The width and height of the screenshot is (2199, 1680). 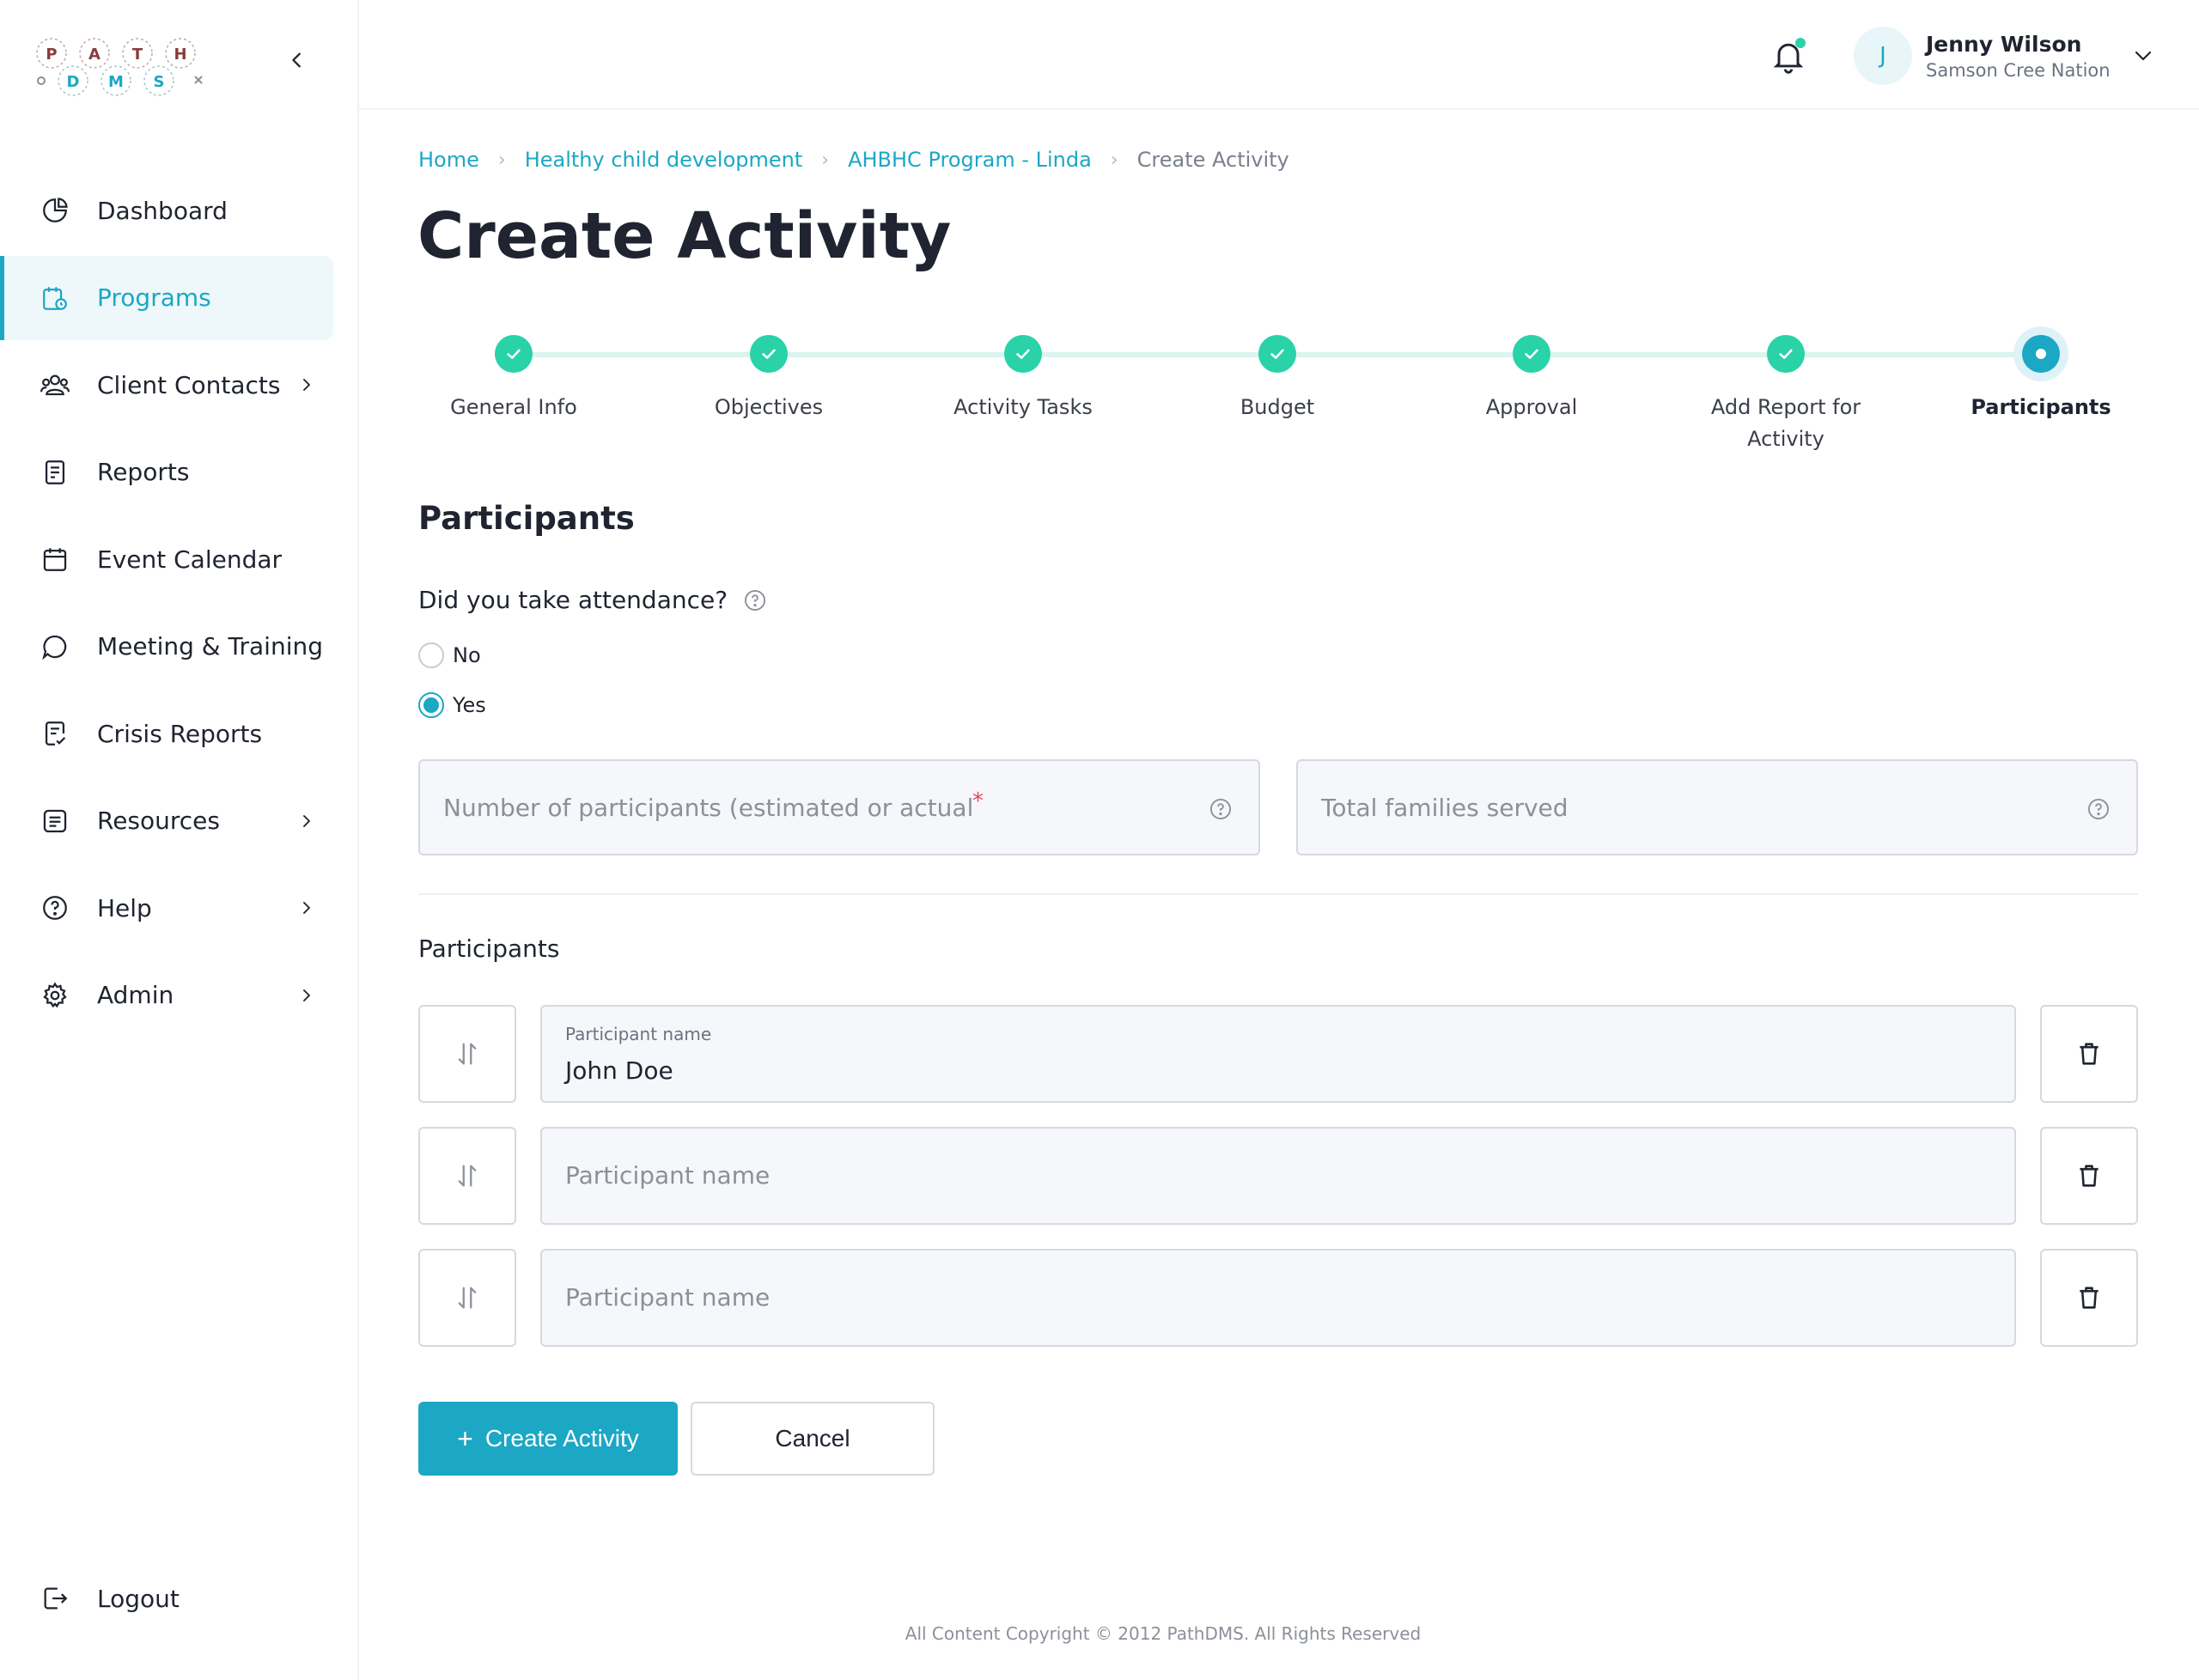 I want to click on breadcrumb-healthy-child-development: Healthy child development, so click(x=664, y=160).